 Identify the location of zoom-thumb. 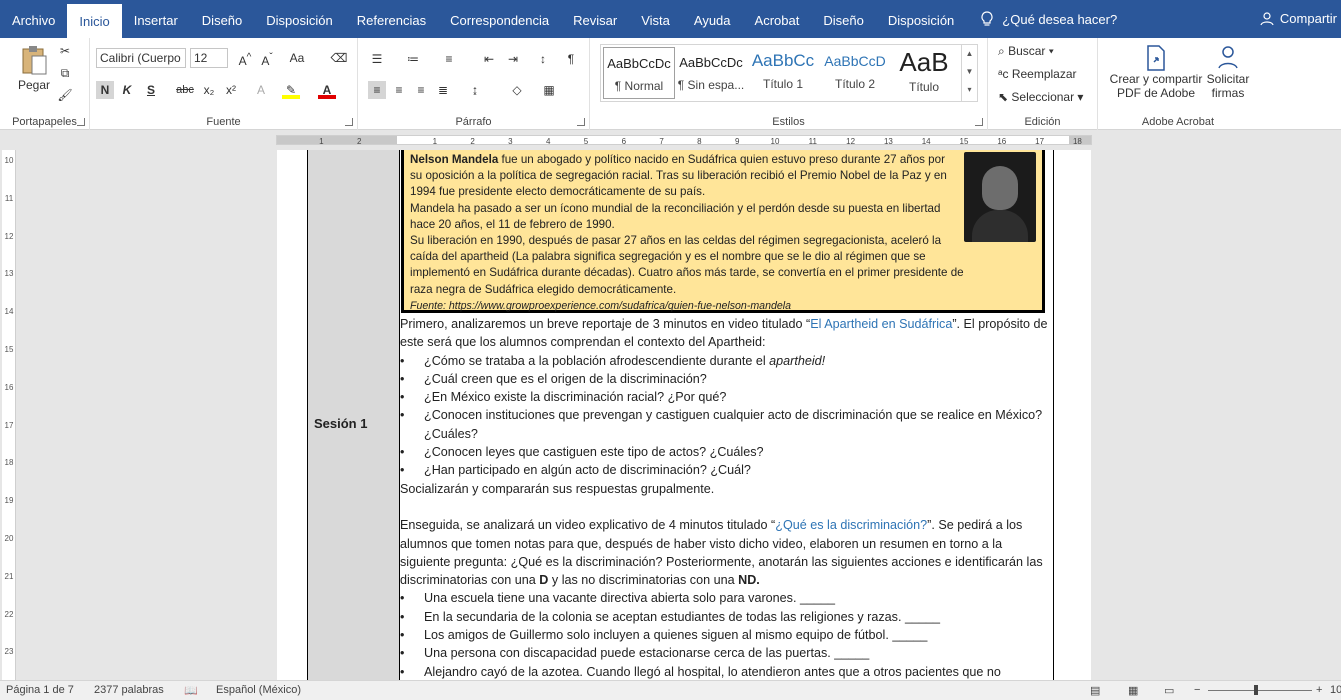
(1256, 690).